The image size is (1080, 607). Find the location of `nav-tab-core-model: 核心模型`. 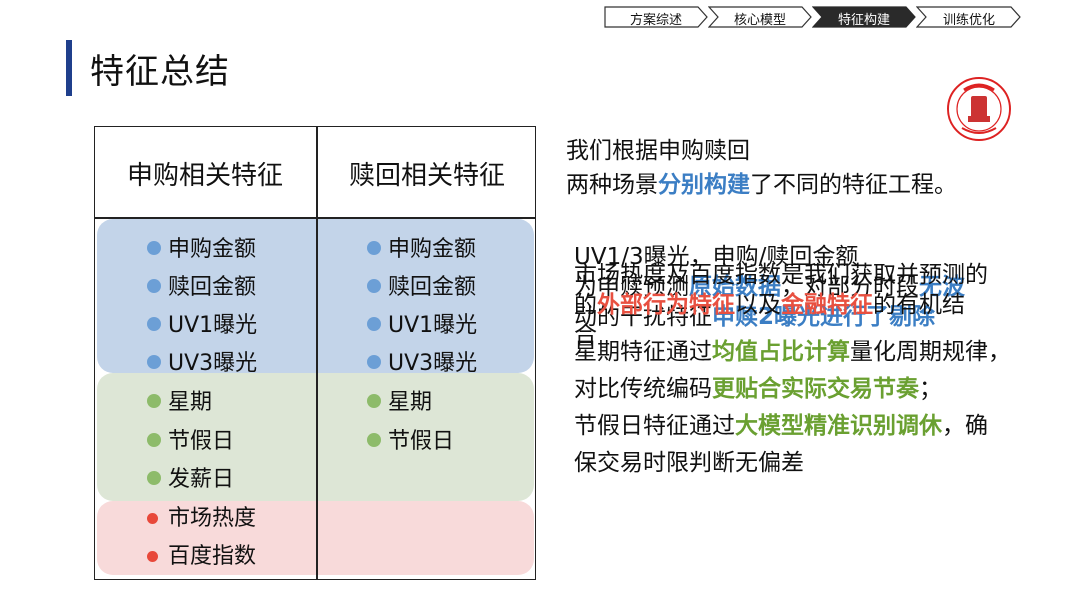

nav-tab-core-model: 核心模型 is located at coordinates (760, 17).